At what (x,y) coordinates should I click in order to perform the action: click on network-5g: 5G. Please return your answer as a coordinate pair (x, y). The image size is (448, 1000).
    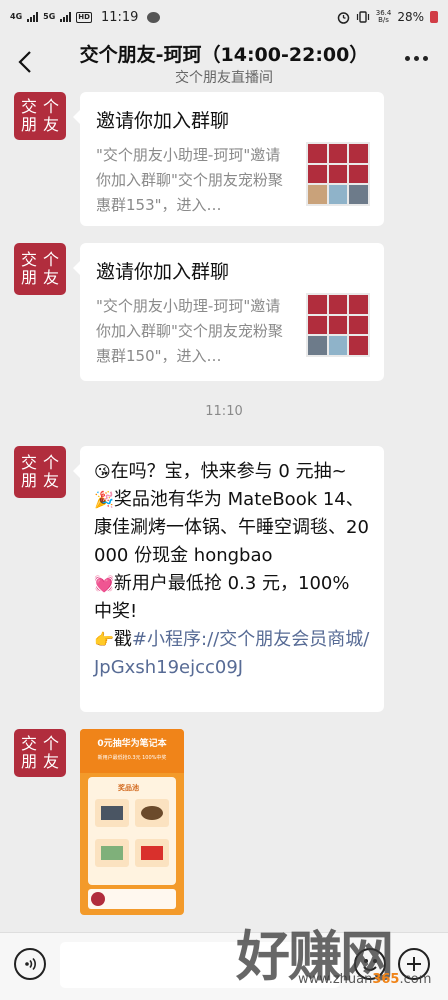
    Looking at the image, I should click on (49, 16).